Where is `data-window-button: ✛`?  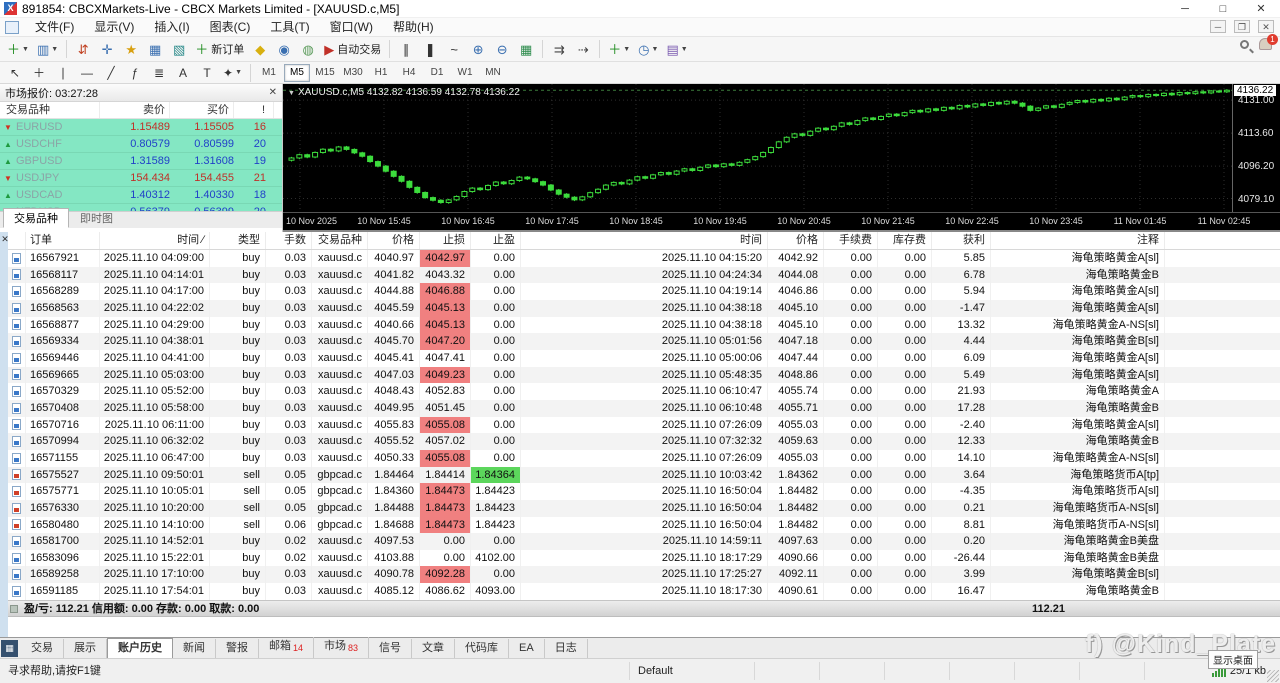
data-window-button: ✛ is located at coordinates (107, 49).